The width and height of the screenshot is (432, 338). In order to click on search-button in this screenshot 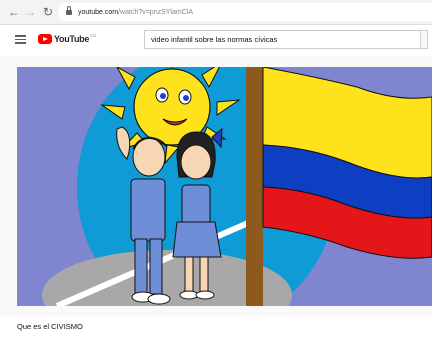, I will do `click(423, 39)`.